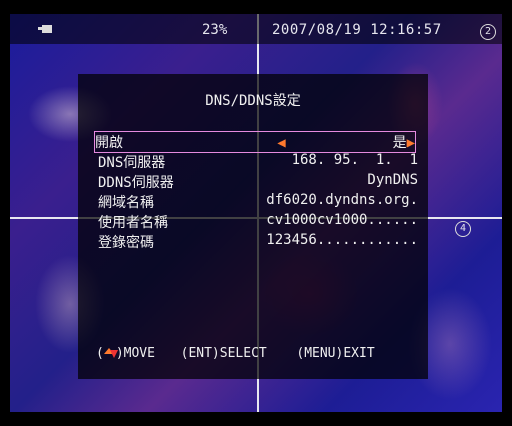 The height and width of the screenshot is (426, 512). What do you see at coordinates (258, 182) in the screenshot?
I see `menu-row-ddns-server: DDNS伺服器 DynDNS` at bounding box center [258, 182].